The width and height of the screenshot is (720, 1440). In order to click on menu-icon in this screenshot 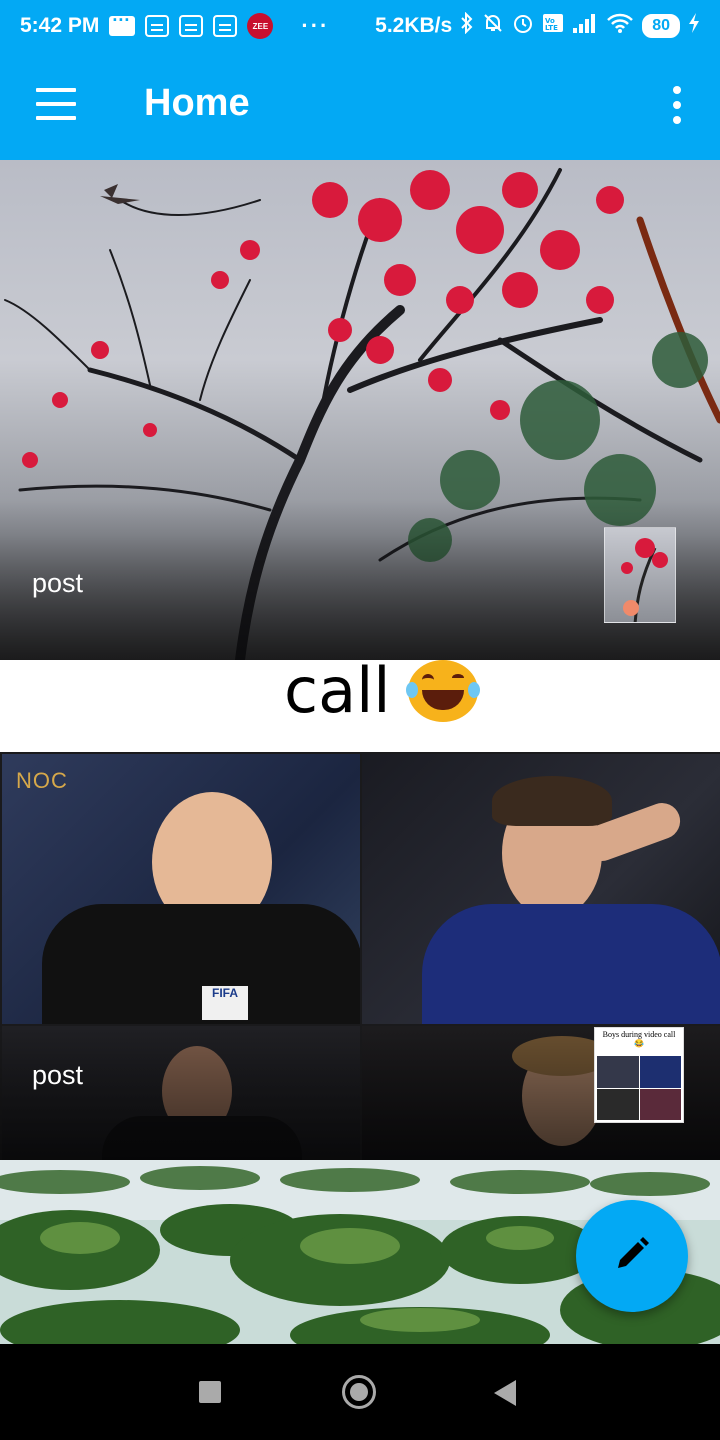, I will do `click(56, 104)`.